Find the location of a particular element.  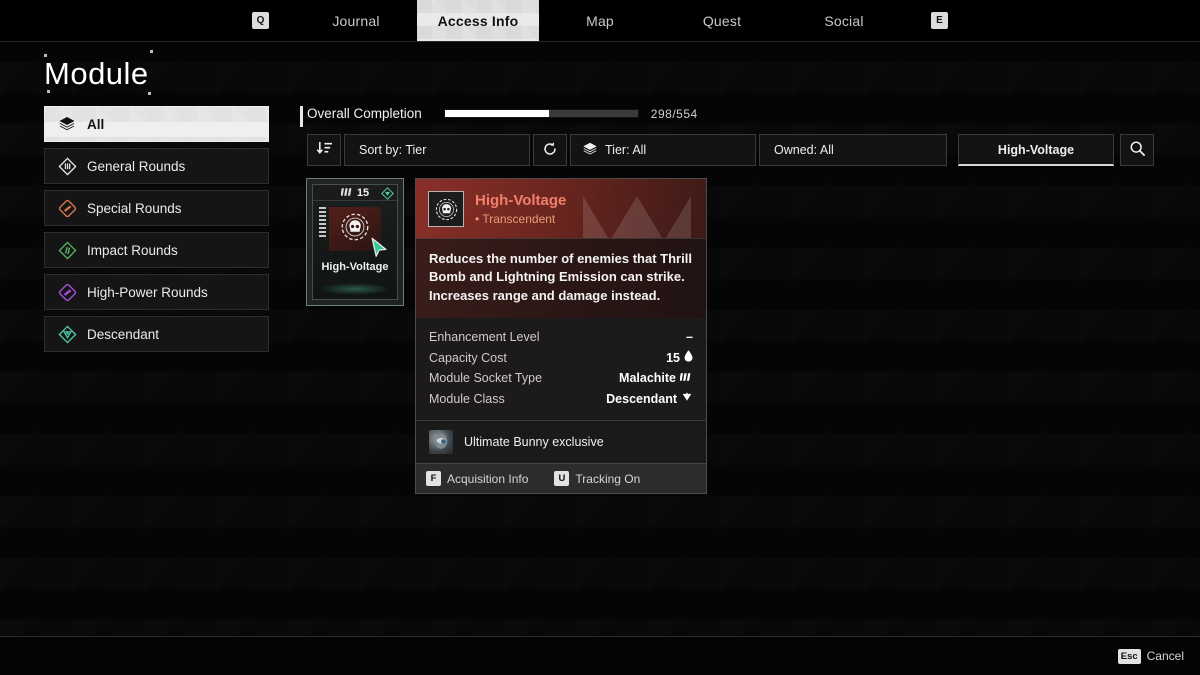

nav-prev-key: Q is located at coordinates (260, 20).